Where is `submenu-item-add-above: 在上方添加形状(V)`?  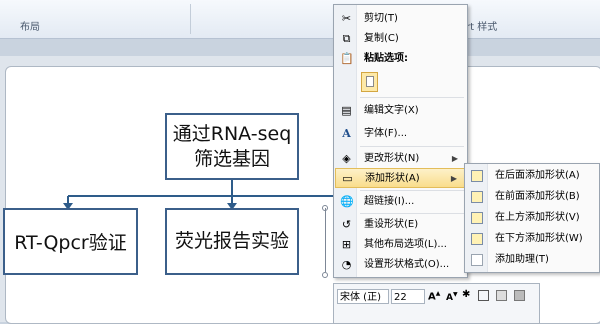
submenu-item-add-above: 在上方添加形状(V) is located at coordinates (532, 218).